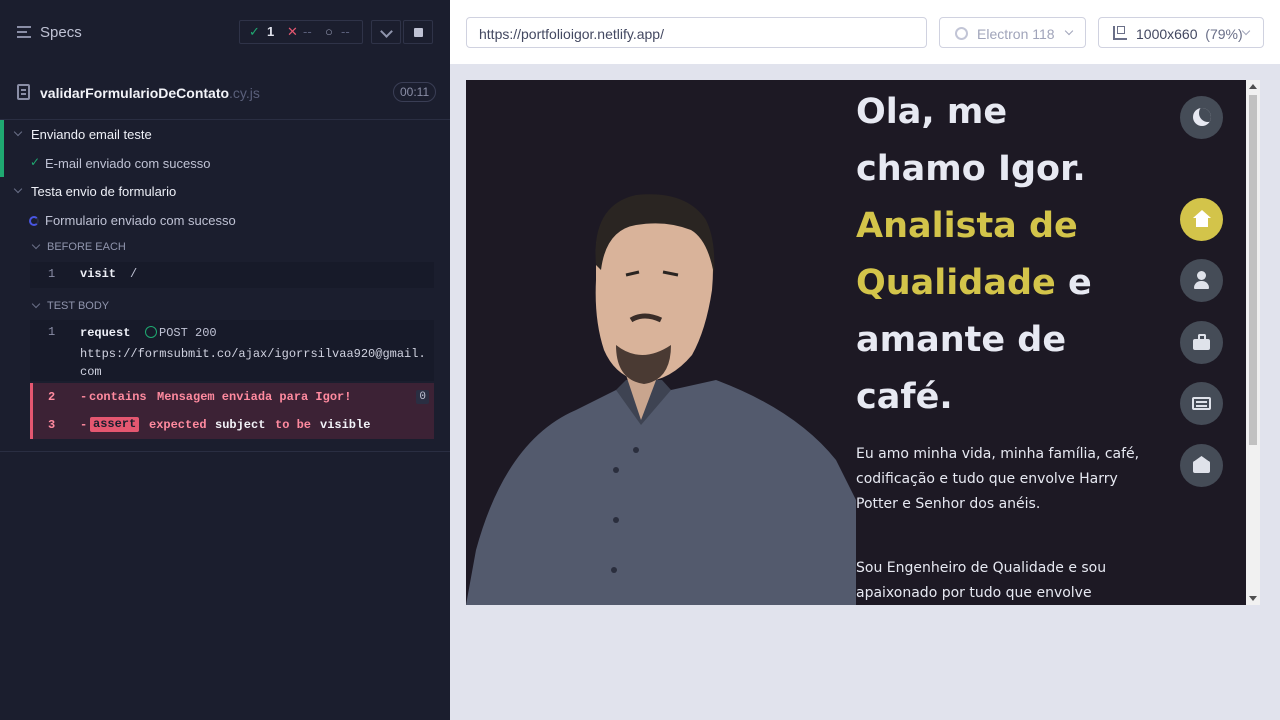 This screenshot has width=1280, height=720. I want to click on spec-file-header: validarFormularioDeContato.cy.js 00:11, so click(225, 92).